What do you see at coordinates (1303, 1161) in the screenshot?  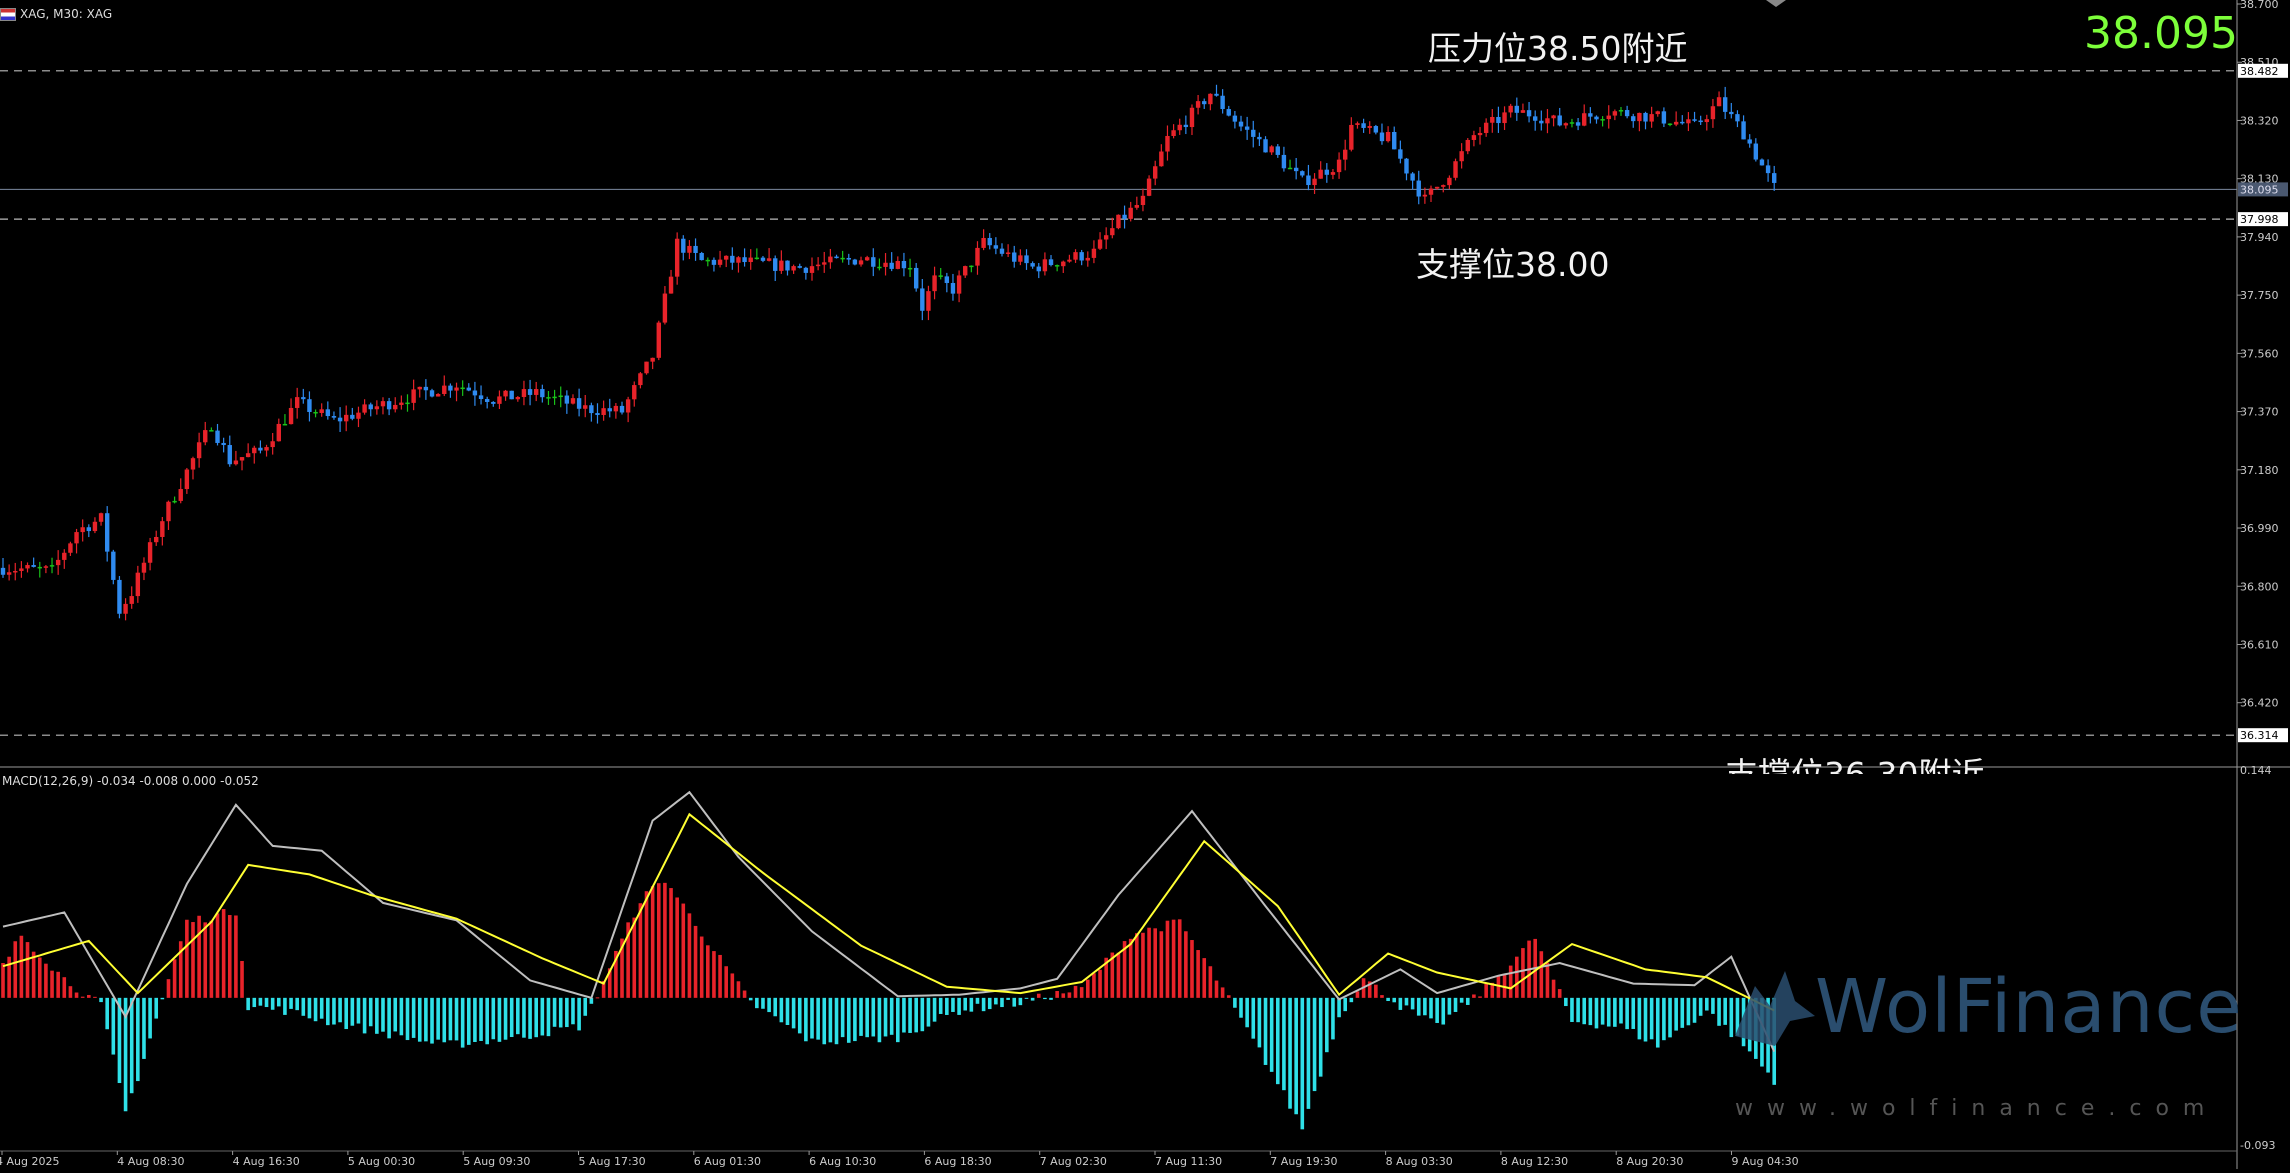 I see `x-tick-label: 7 Aug 19:30` at bounding box center [1303, 1161].